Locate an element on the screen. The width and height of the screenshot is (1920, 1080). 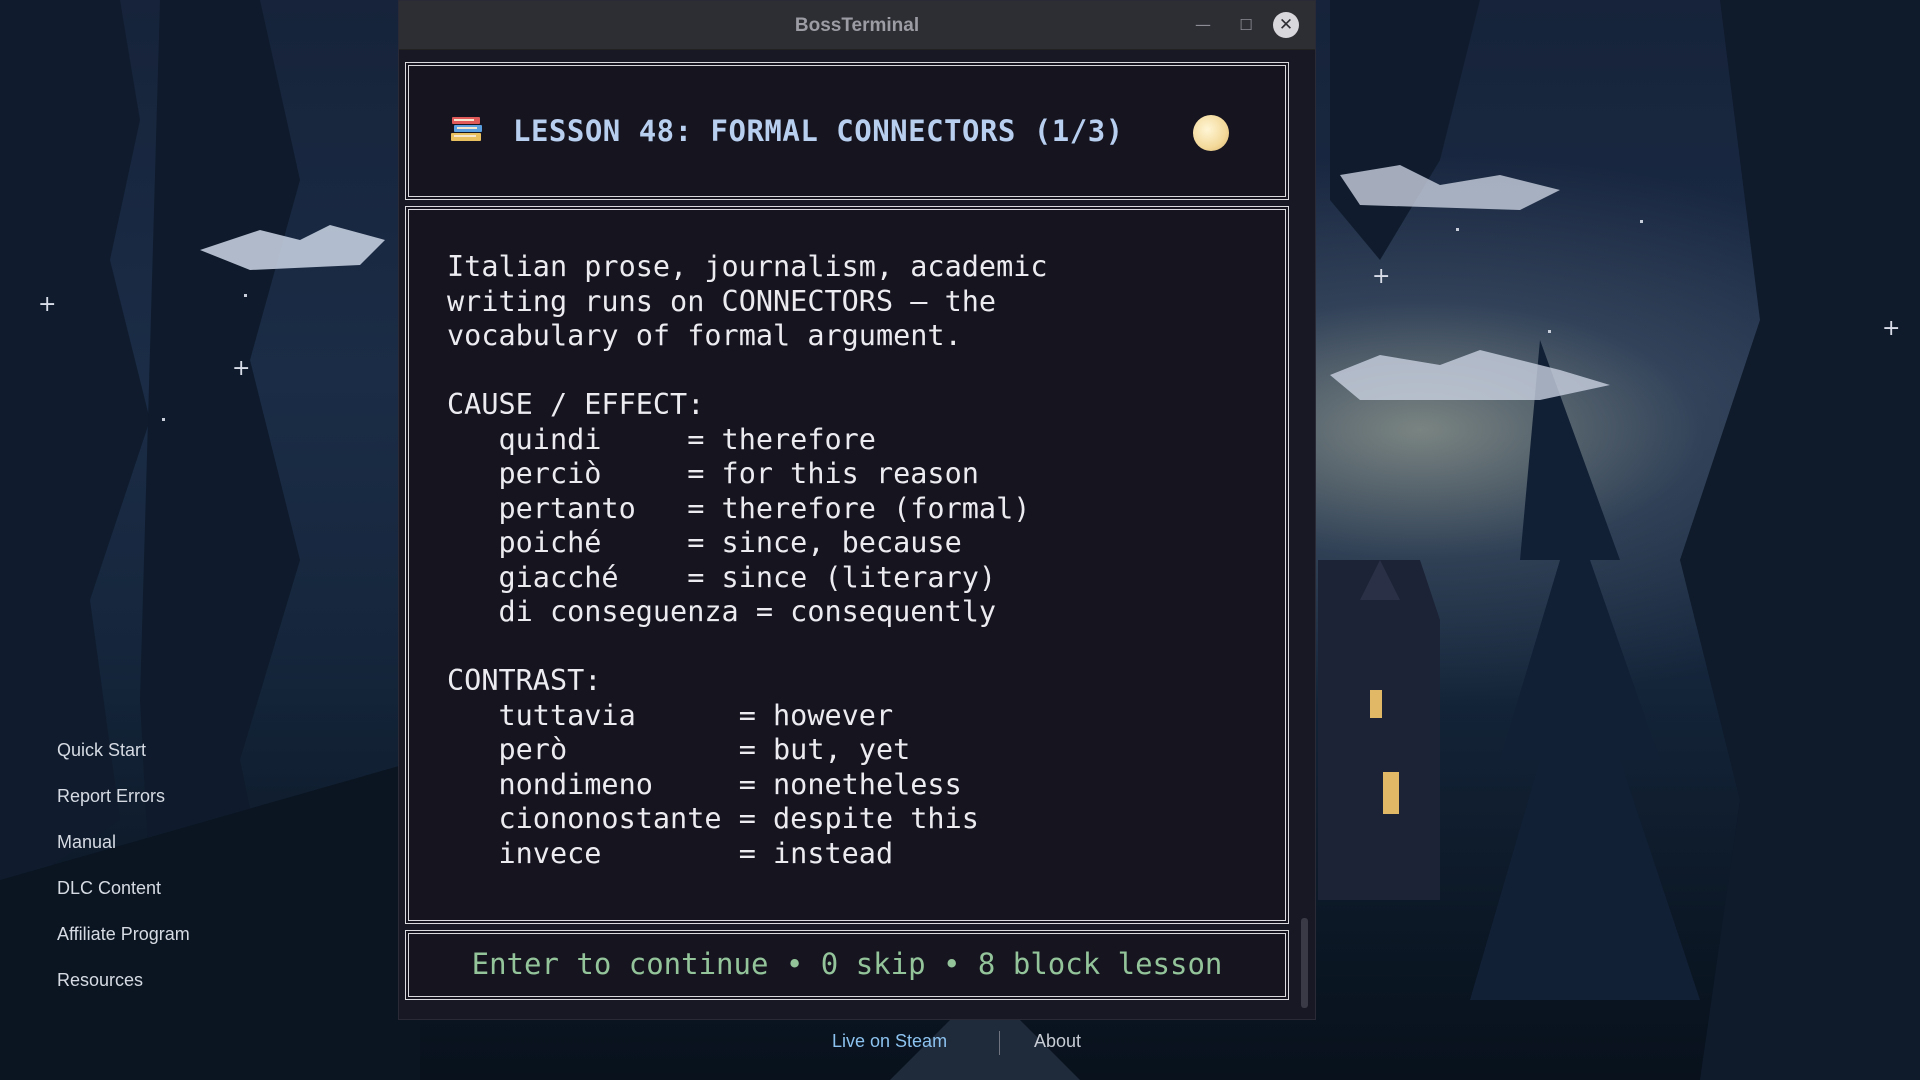
lesson-header-box: LESSON 48: FORMAL CONNECTORS (1/3) is located at coordinates (847, 131).